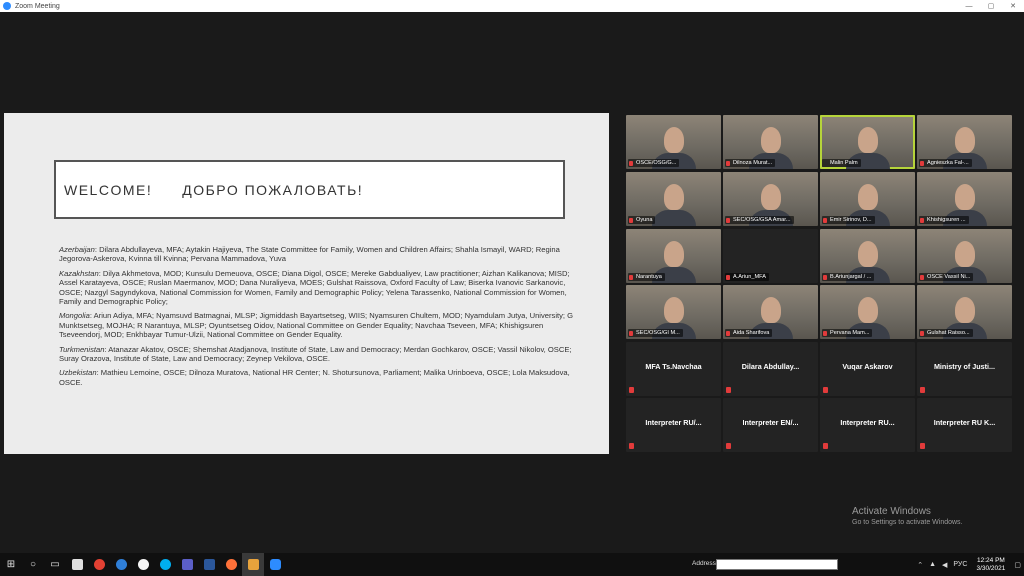 The image size is (1024, 576). I want to click on participant-tile: Malin Palm, so click(867, 142).